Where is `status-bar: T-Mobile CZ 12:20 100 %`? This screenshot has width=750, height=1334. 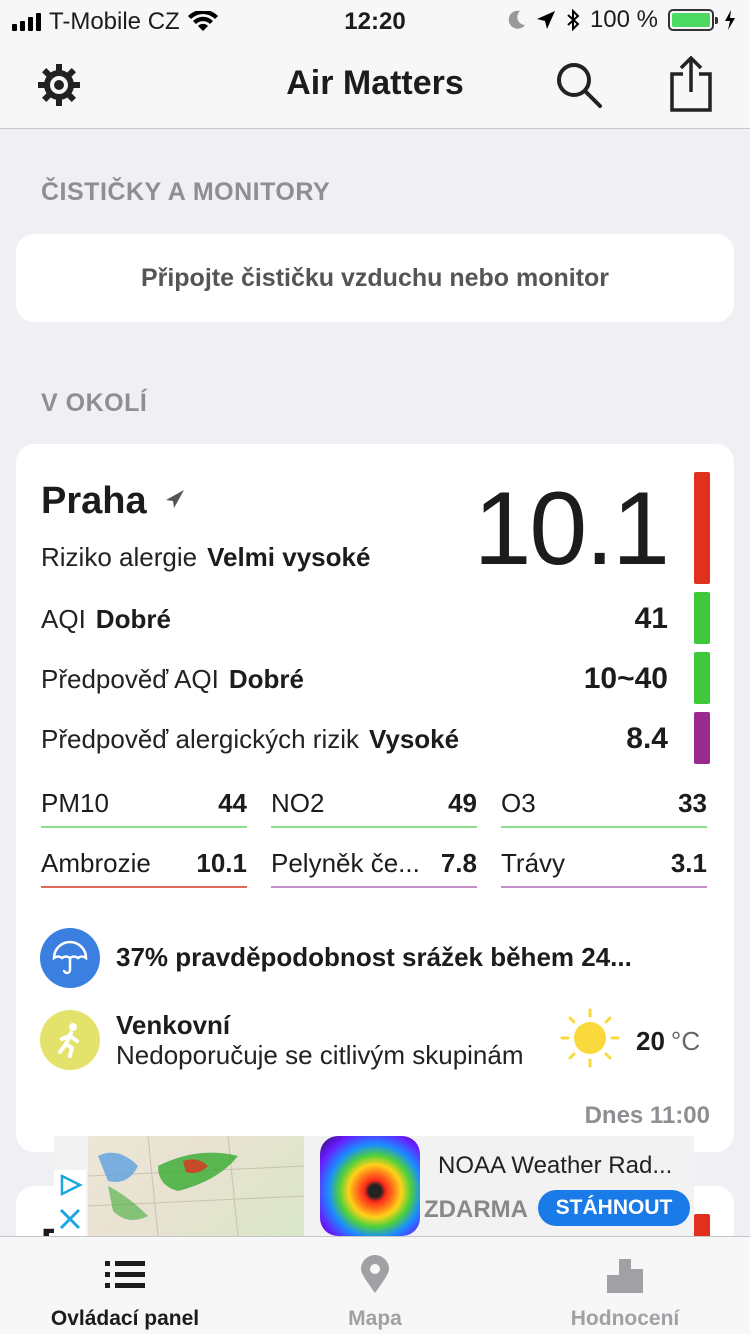 status-bar: T-Mobile CZ 12:20 100 % is located at coordinates (375, 20).